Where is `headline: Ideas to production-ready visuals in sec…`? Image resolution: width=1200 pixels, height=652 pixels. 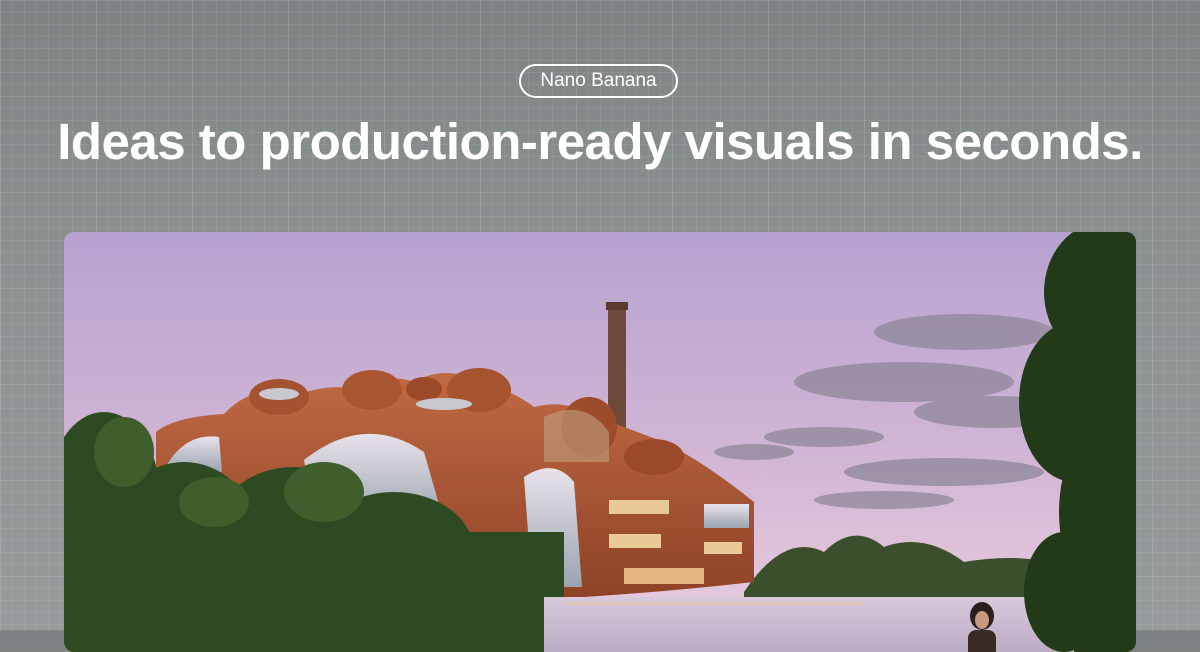
headline: Ideas to production-ready visuals in sec… is located at coordinates (600, 141).